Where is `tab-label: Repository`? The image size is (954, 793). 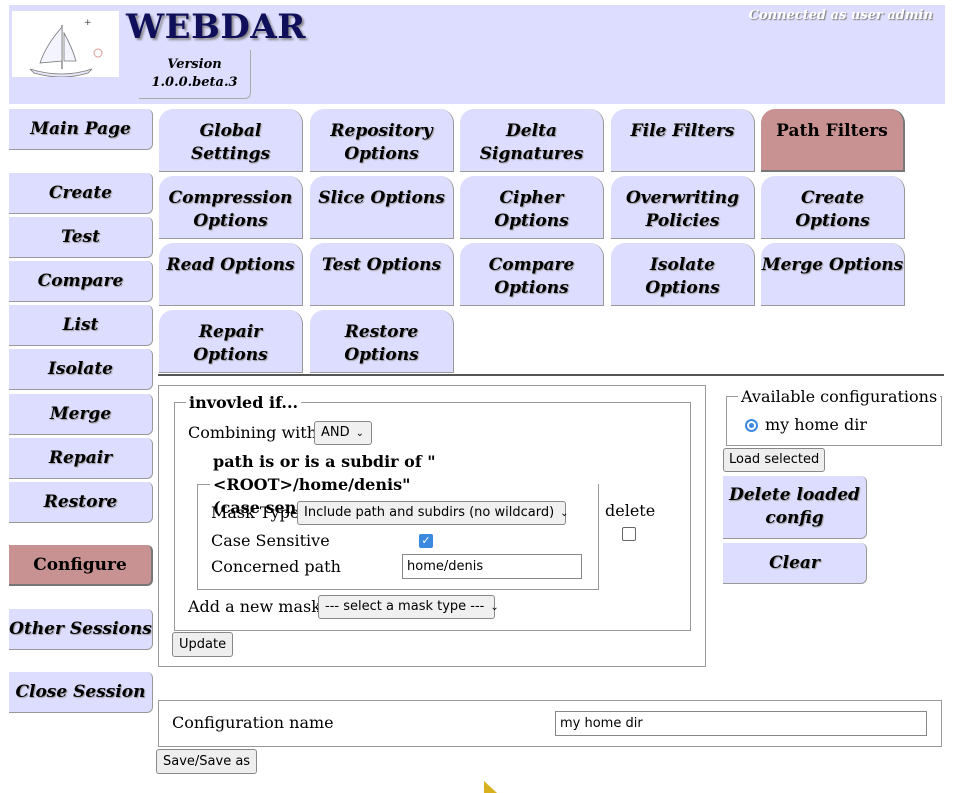 tab-label: Repository is located at coordinates (381, 131).